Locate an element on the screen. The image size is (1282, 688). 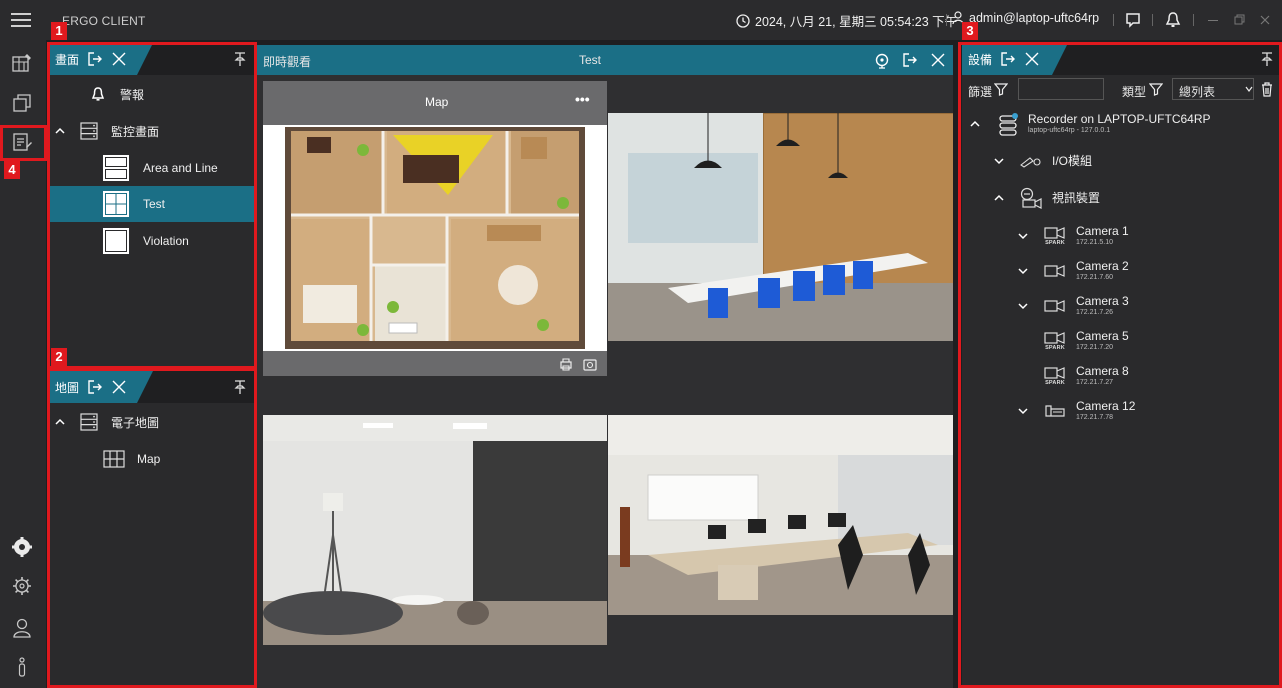
server-icon is located at coordinates (89, 422).